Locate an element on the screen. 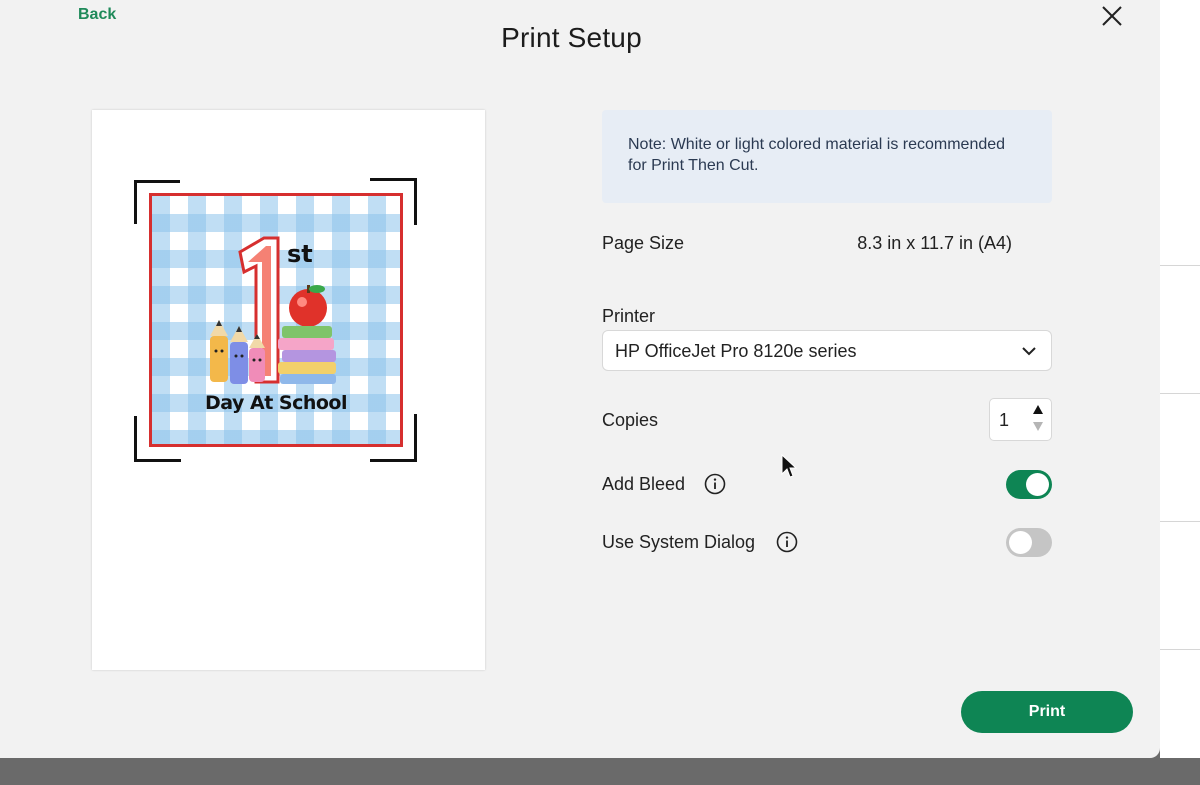 The height and width of the screenshot is (785, 1200). printer-select: HP OfficeJet Pro 8120e series is located at coordinates (827, 350).